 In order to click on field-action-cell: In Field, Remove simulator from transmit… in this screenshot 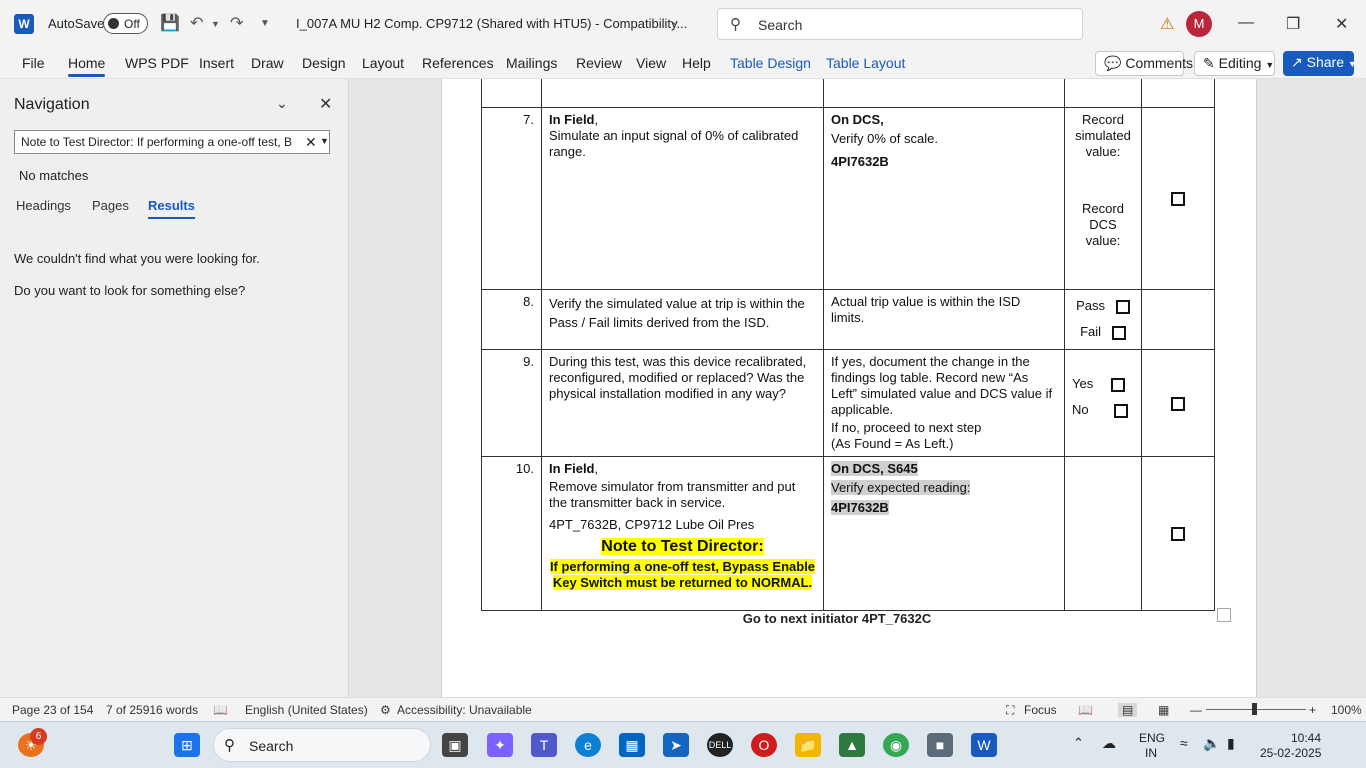, I will do `click(682, 533)`.